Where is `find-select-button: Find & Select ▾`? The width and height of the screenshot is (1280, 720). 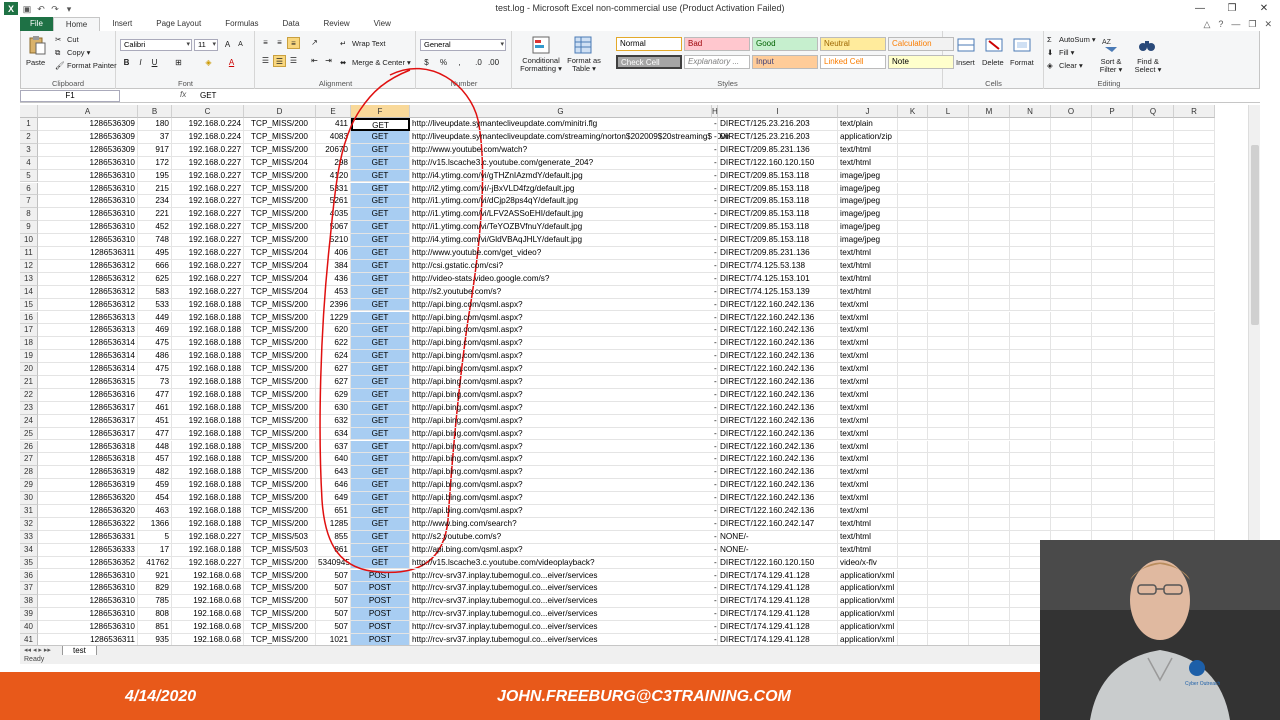 find-select-button: Find & Select ▾ is located at coordinates (1148, 66).